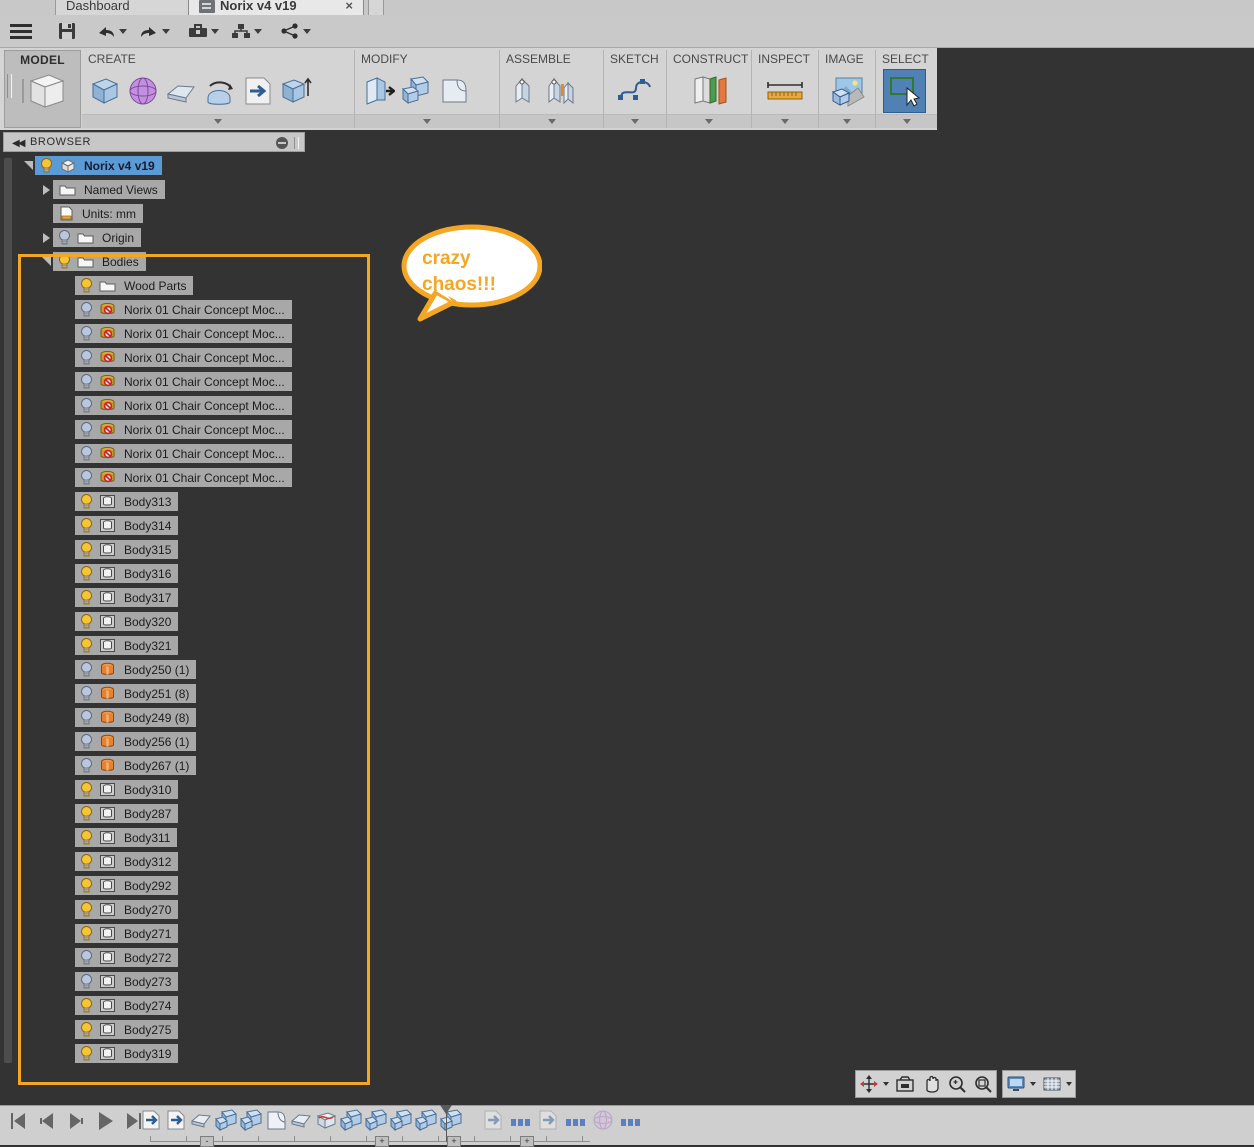 Image resolution: width=1254 pixels, height=1147 pixels. What do you see at coordinates (143, 91) in the screenshot?
I see `sphere-icon` at bounding box center [143, 91].